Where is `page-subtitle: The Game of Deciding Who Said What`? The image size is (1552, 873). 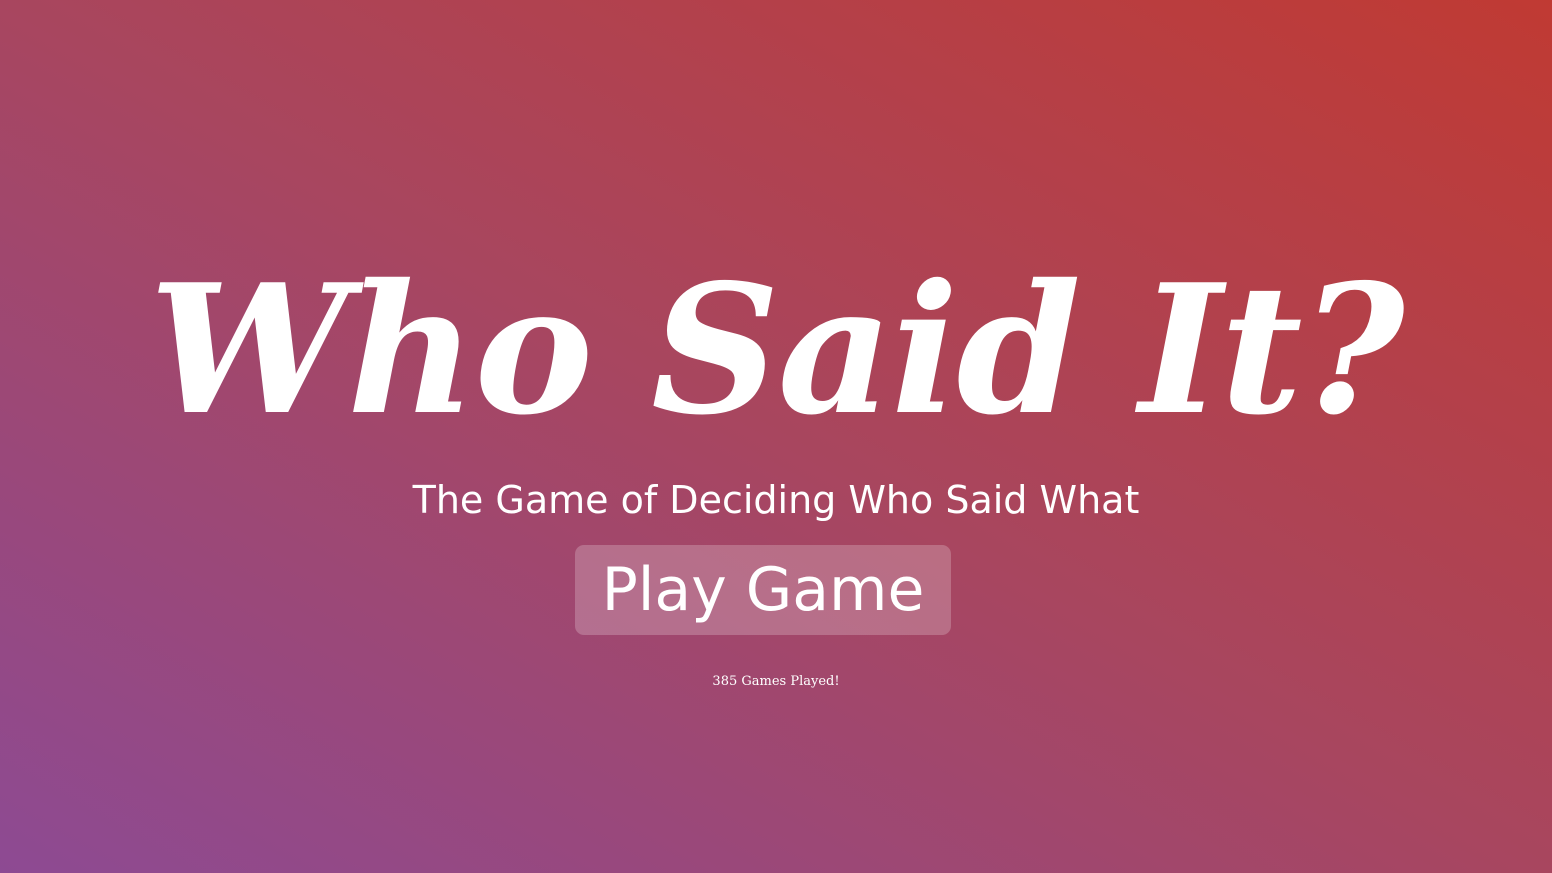 page-subtitle: The Game of Deciding Who Said What is located at coordinates (776, 500).